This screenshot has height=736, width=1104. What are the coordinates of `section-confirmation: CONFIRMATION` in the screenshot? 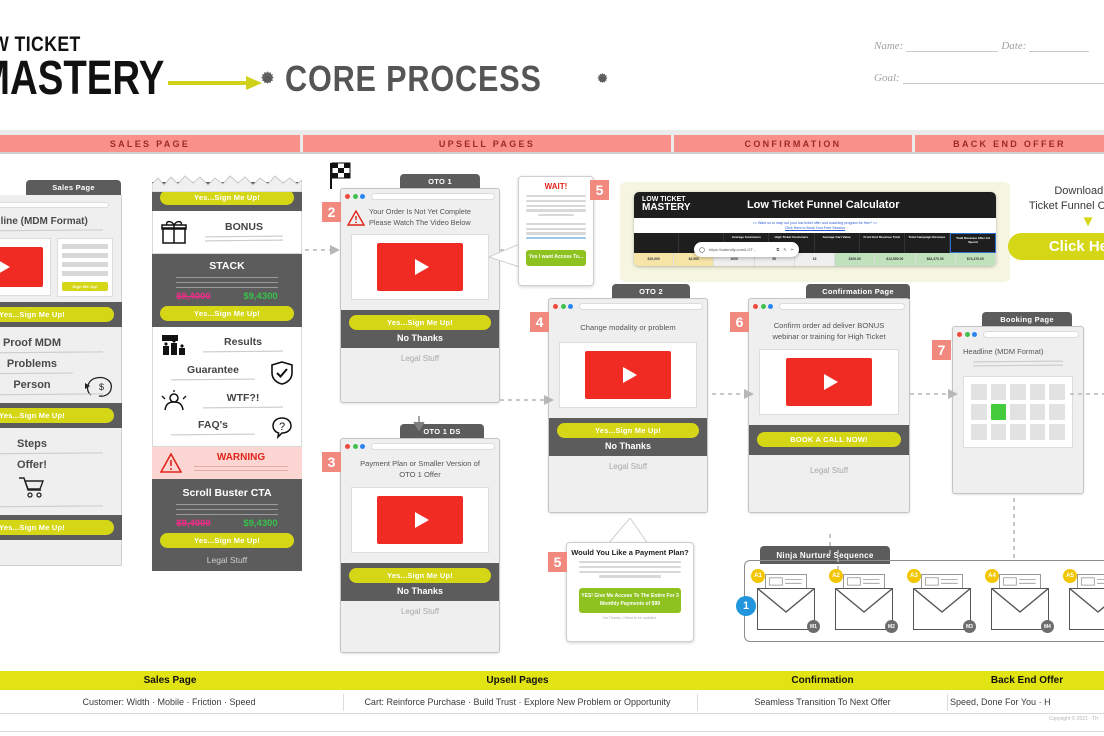 It's located at (793, 143).